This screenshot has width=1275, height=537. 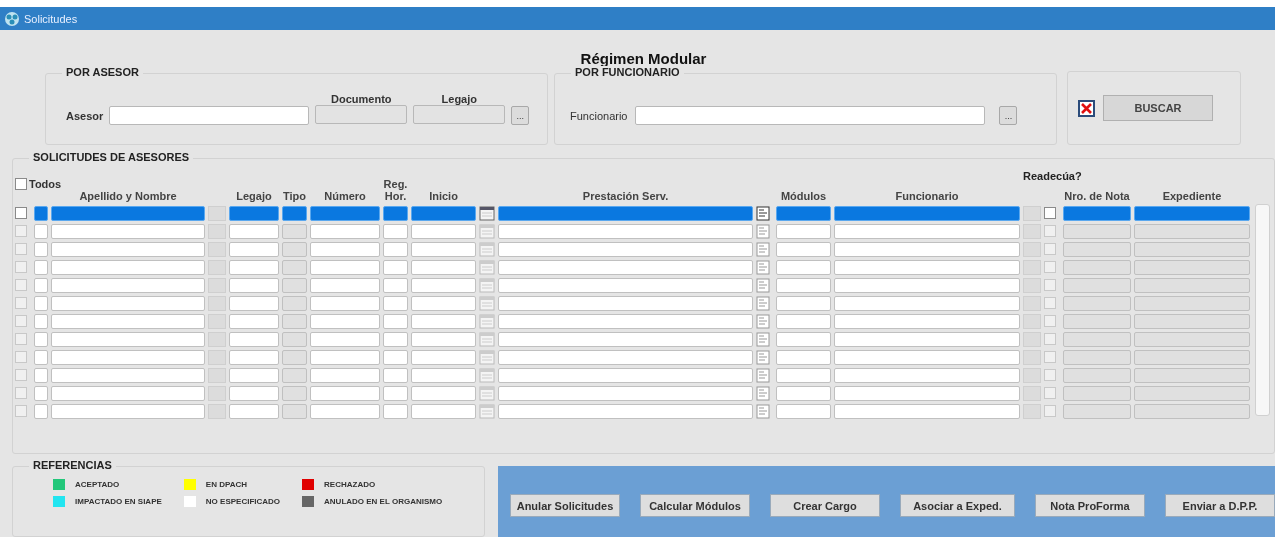 I want to click on action-button: Nota ProForma, so click(x=1090, y=505).